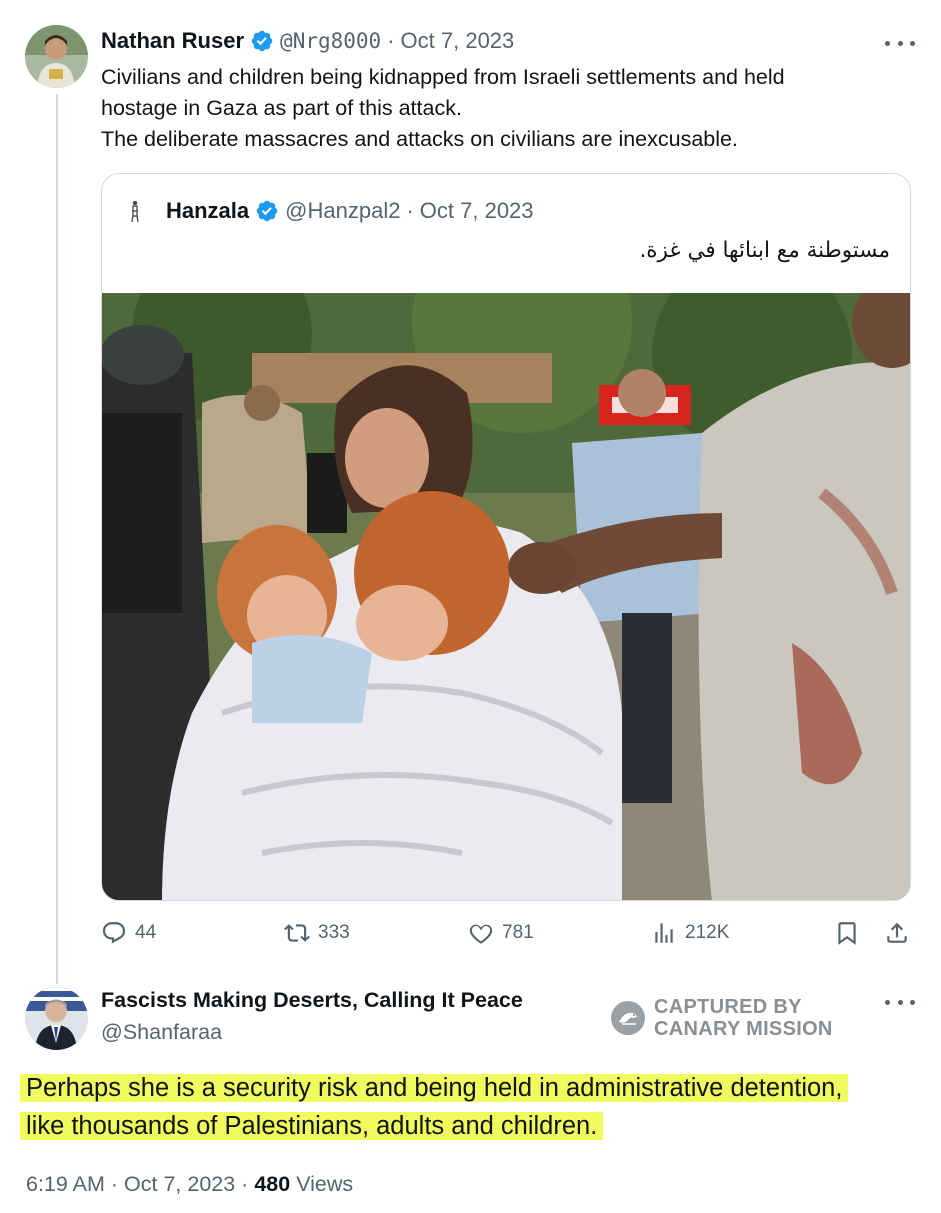 The height and width of the screenshot is (1213, 941). What do you see at coordinates (764, 250) in the screenshot?
I see `quoted-tweet-text: مستوطنة مع ابنائها في غزة.` at bounding box center [764, 250].